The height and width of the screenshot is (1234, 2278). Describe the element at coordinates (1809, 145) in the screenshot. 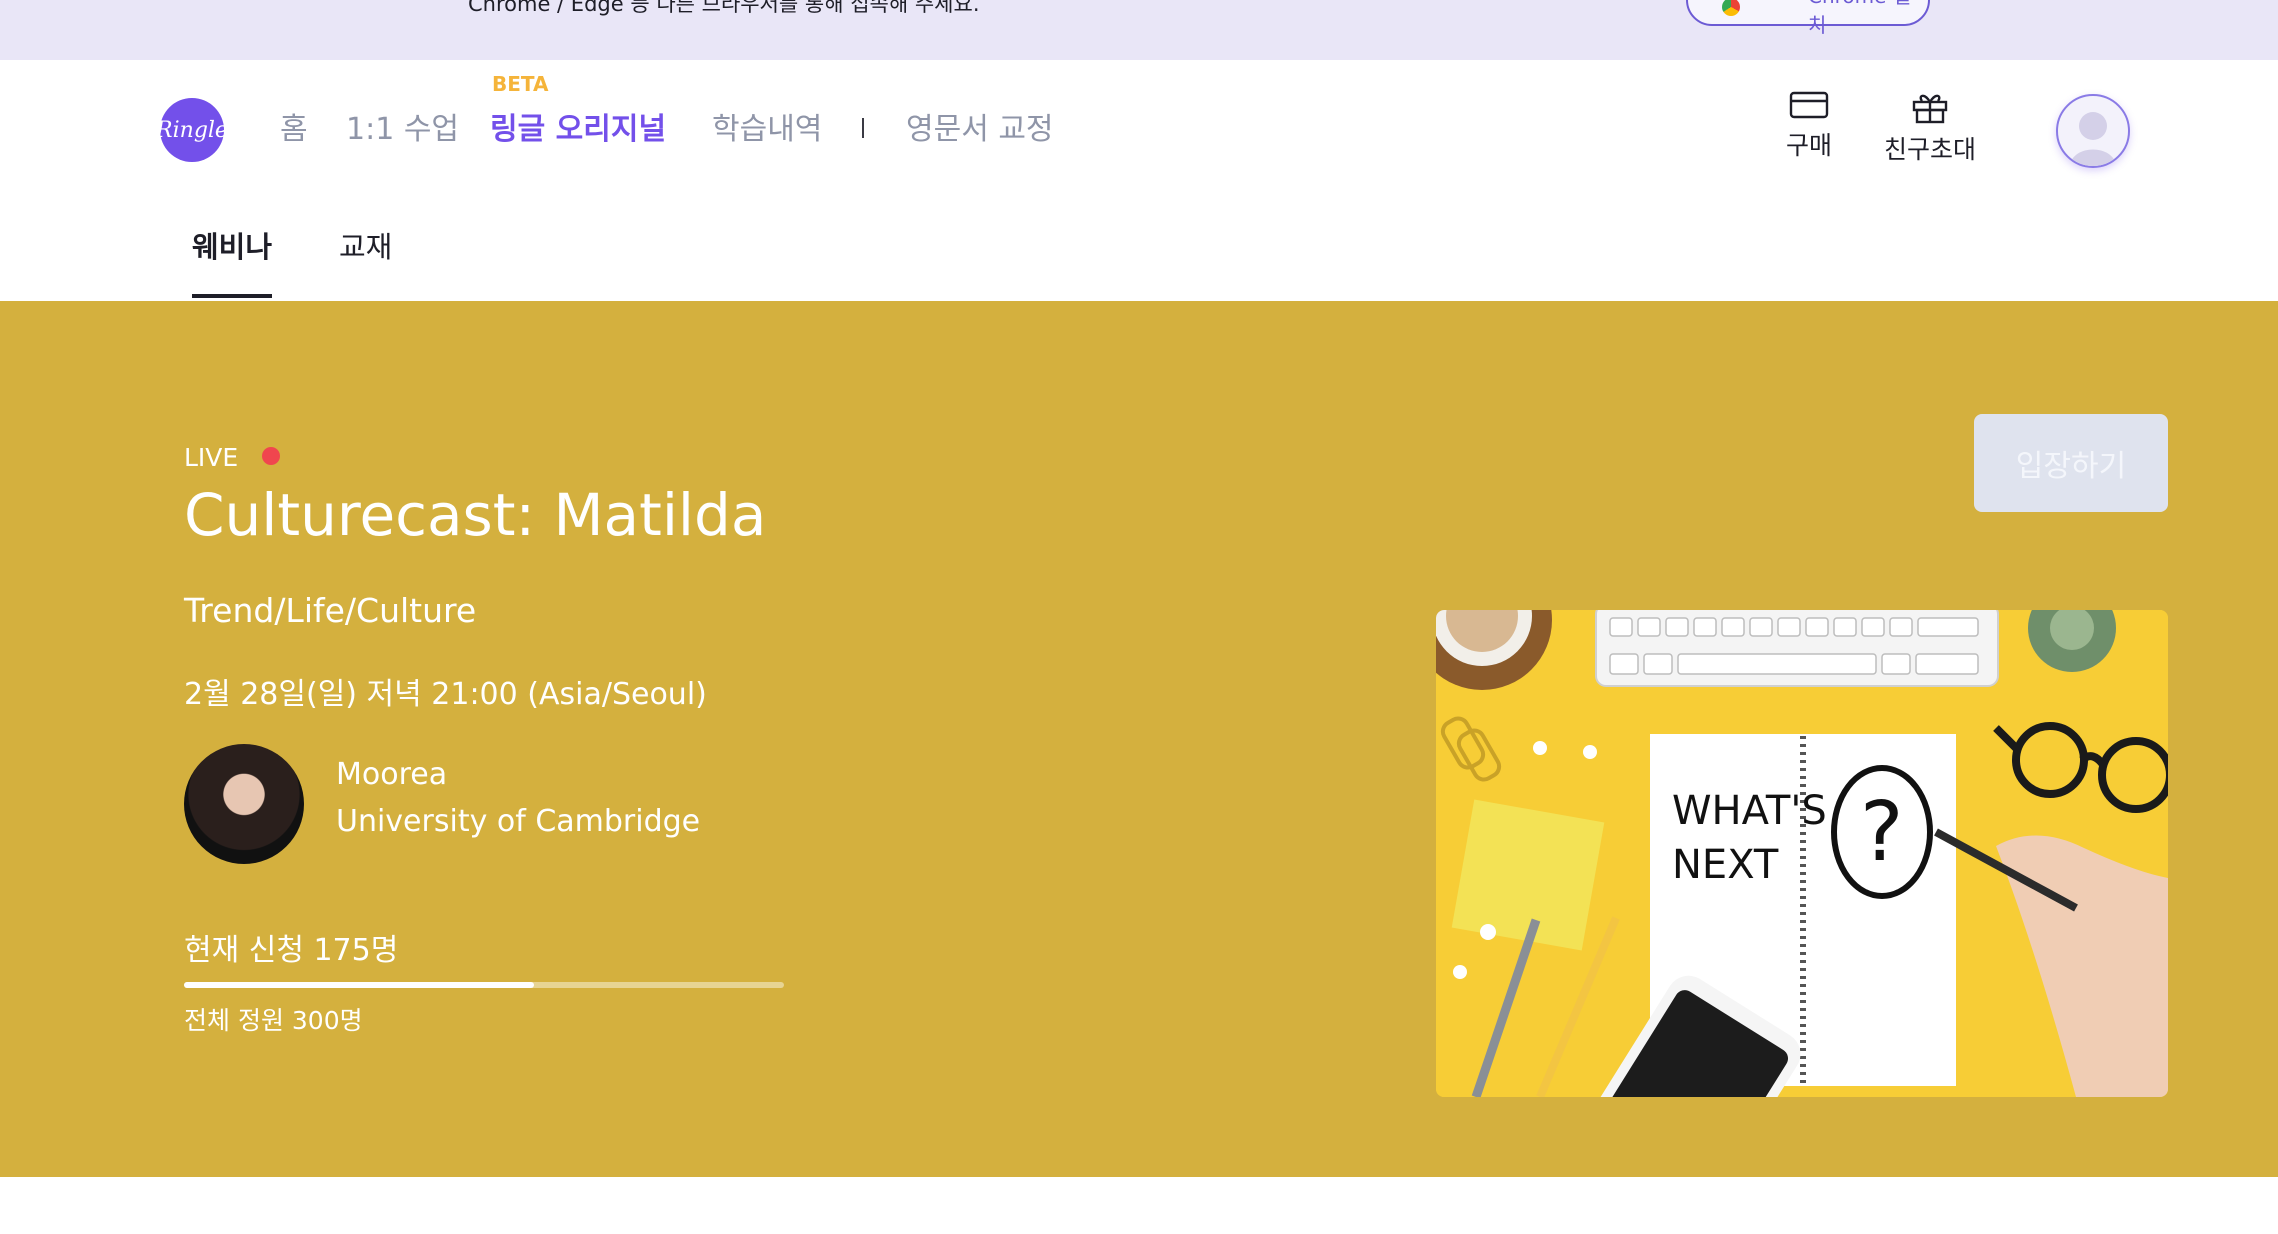

I see `purchase-label: 구매` at that location.